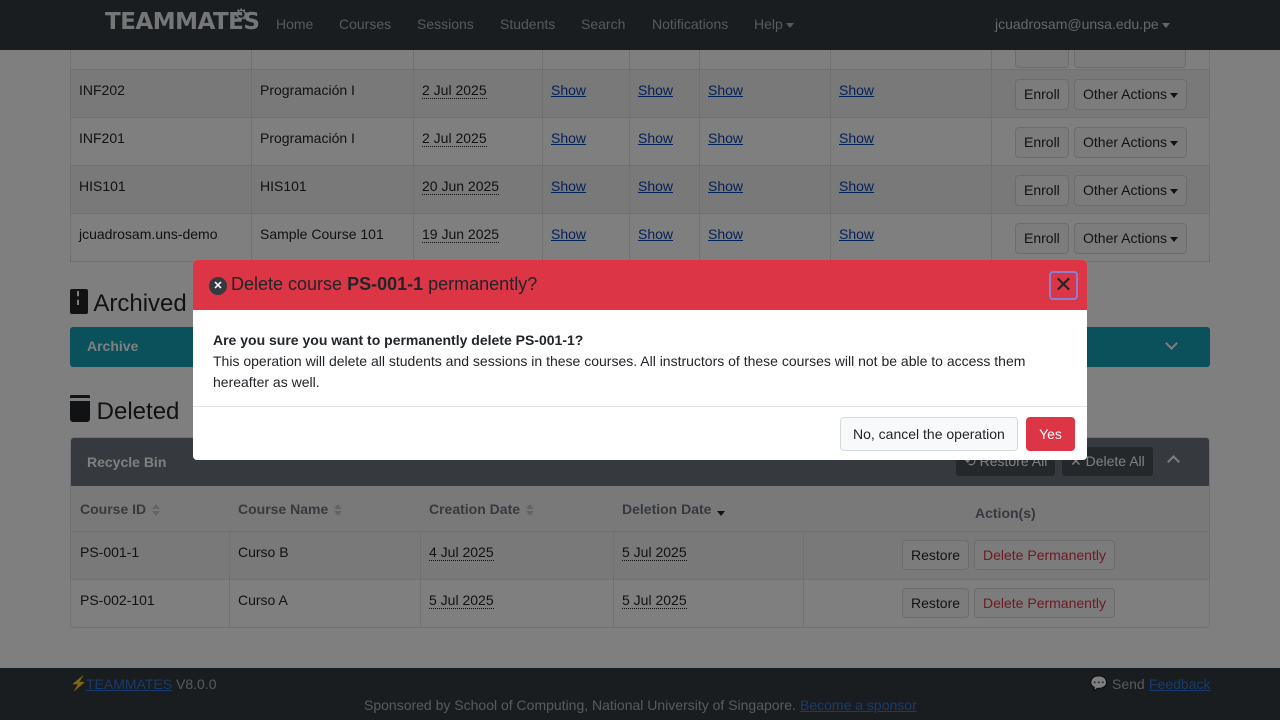  I want to click on modal-title: ✕ Delete course PS-001-1 permanently?, so click(373, 284).